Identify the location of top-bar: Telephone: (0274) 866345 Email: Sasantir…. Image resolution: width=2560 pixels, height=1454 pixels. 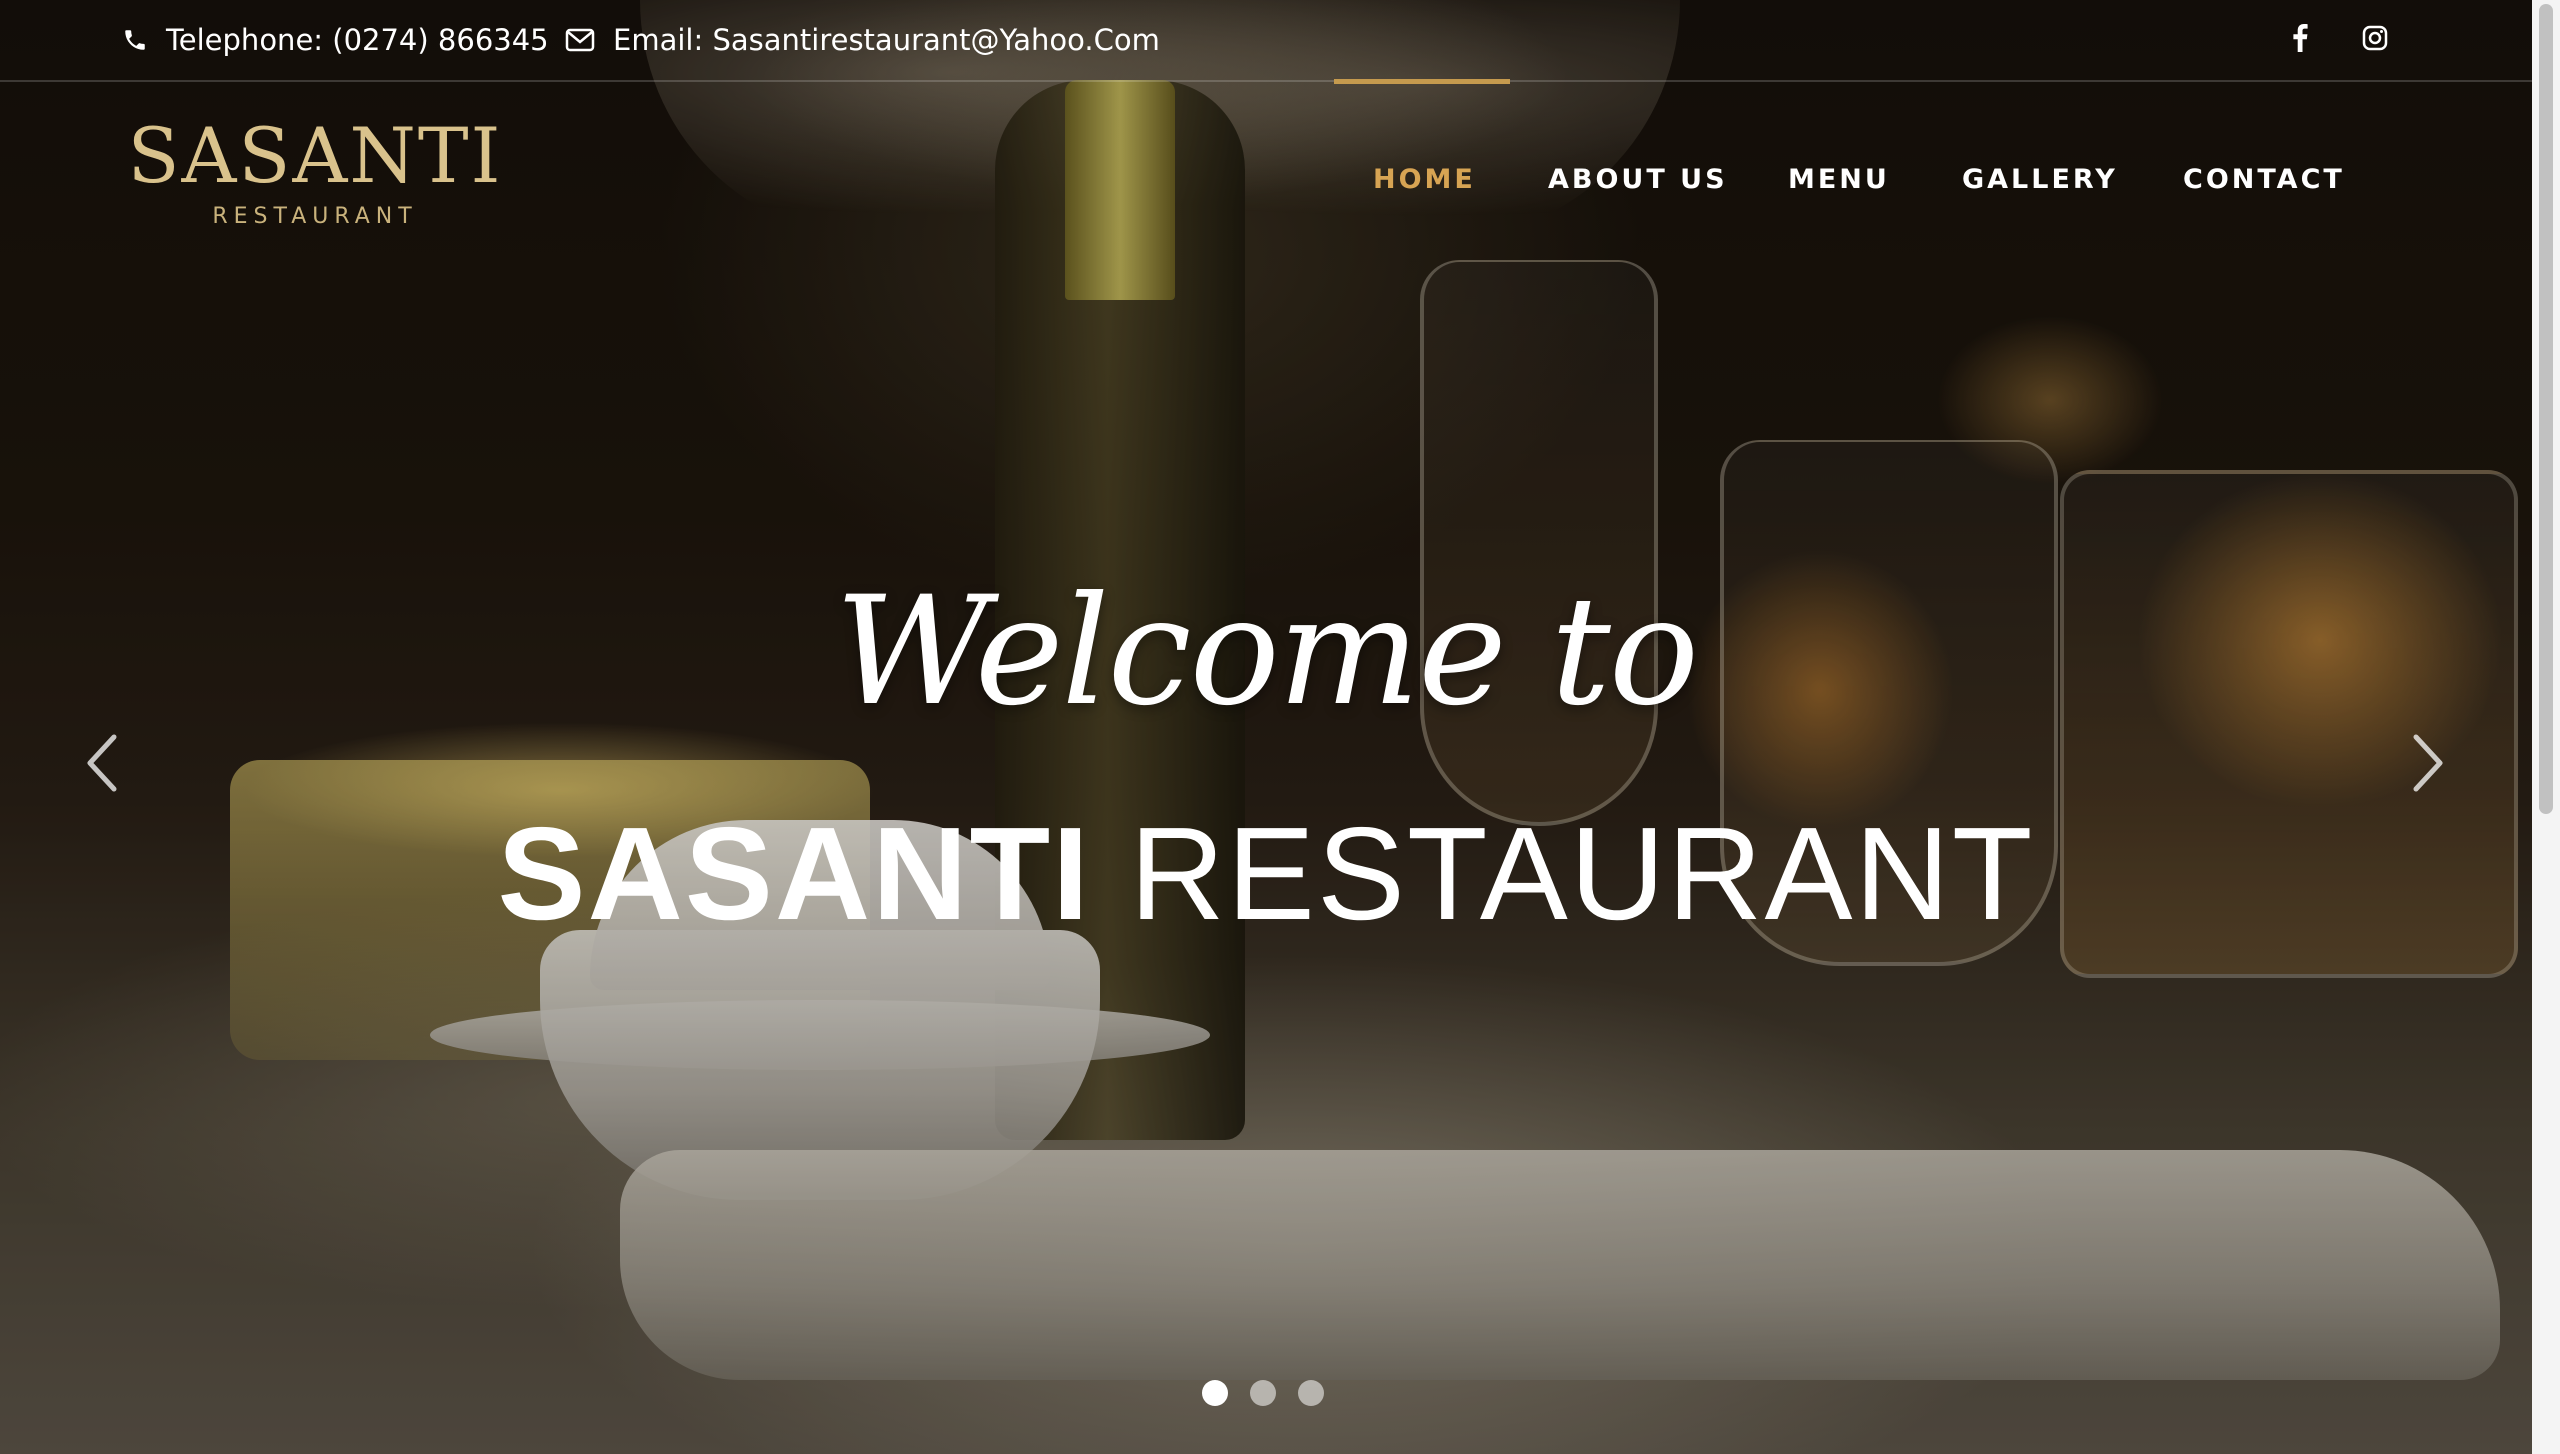
(1266, 41).